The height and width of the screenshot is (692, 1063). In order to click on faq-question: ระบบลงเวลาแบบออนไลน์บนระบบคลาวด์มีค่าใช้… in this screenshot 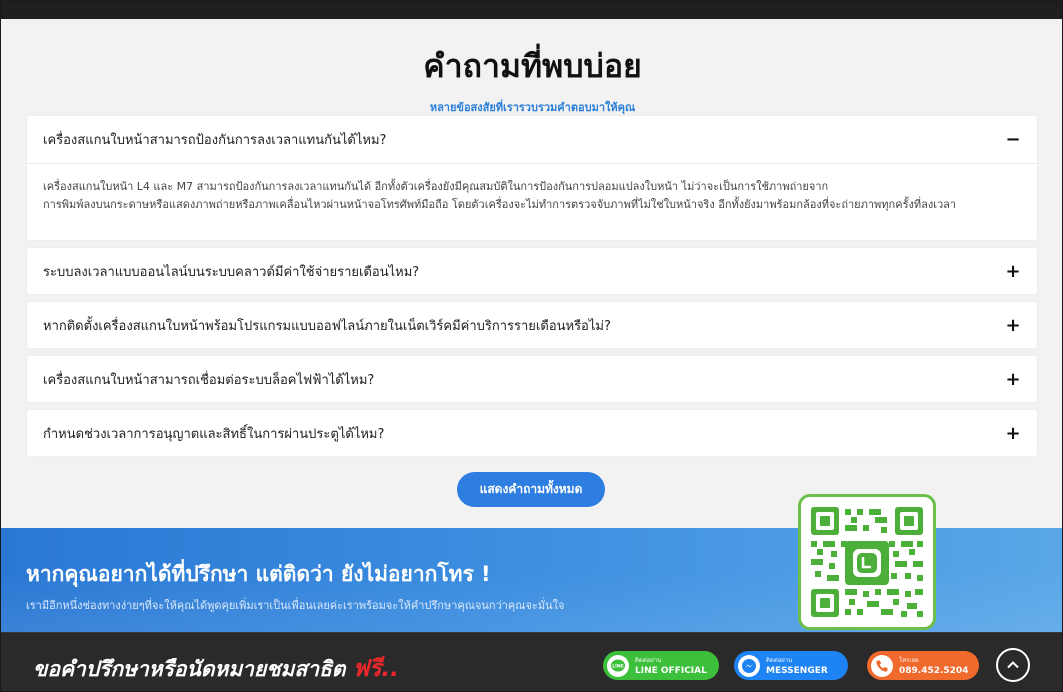, I will do `click(231, 272)`.